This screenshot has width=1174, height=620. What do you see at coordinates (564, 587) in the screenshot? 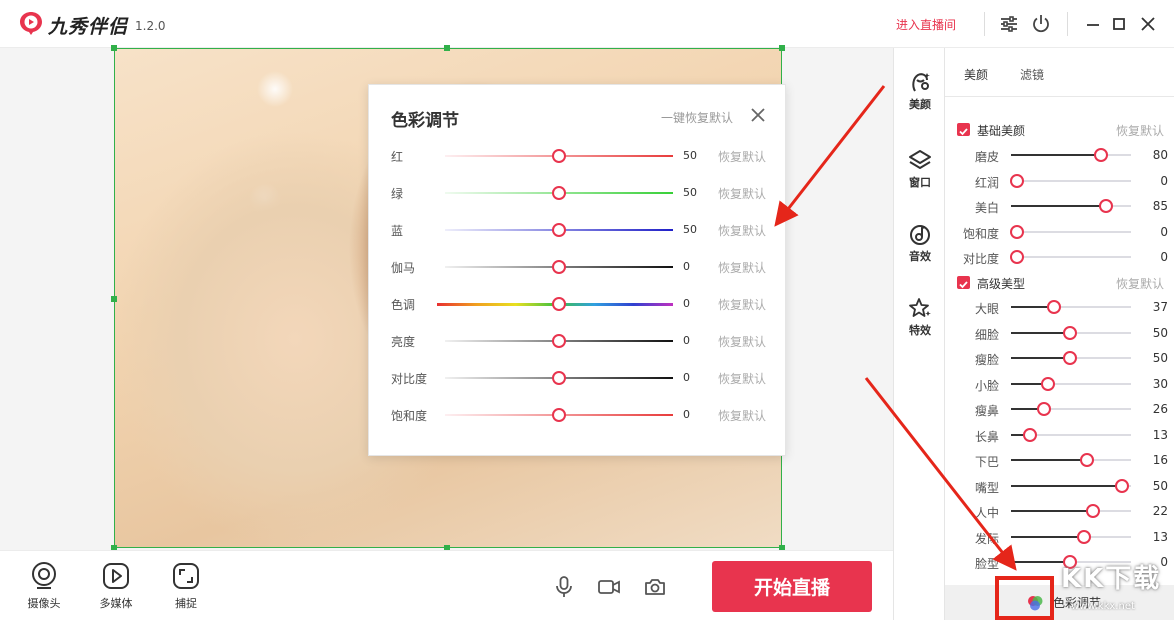
I see `microphone-icon` at bounding box center [564, 587].